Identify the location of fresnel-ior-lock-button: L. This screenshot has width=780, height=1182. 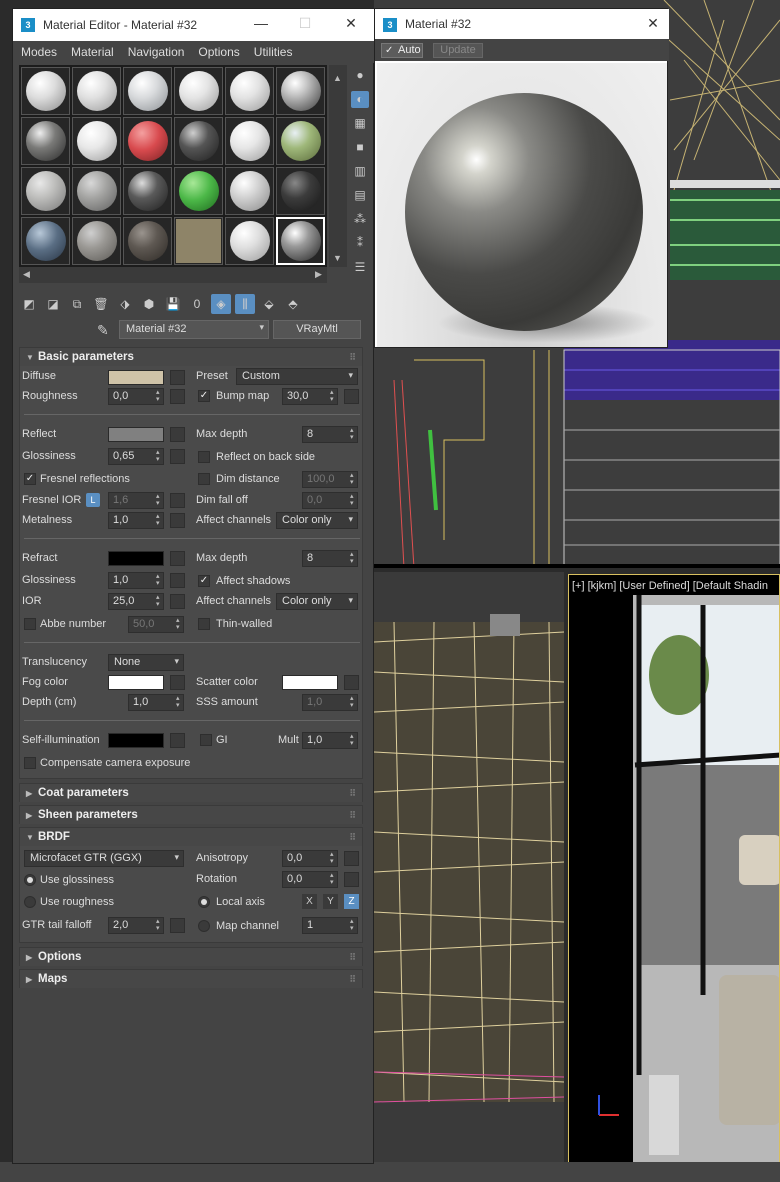
(93, 500).